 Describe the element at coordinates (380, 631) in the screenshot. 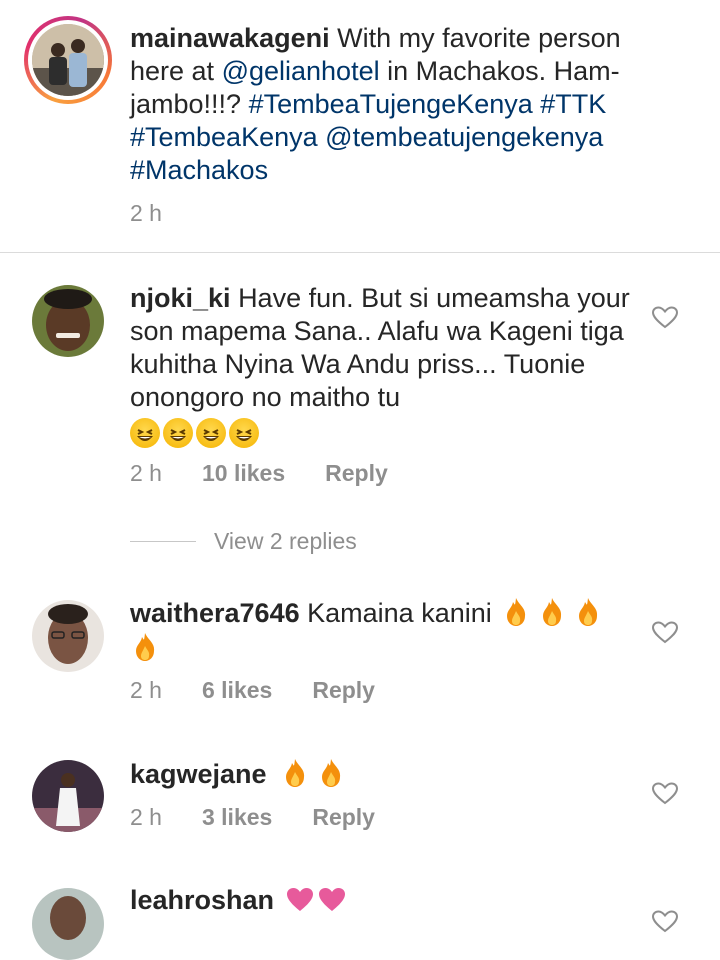

I see `comment-text: waithera7646 Kamaina kanini` at that location.